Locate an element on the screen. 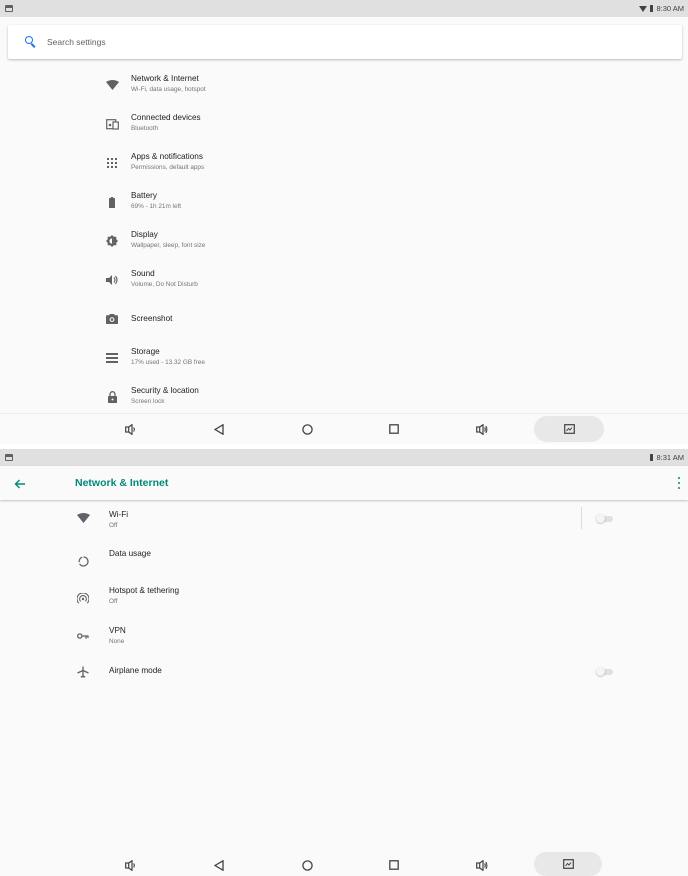 Image resolution: width=688 pixels, height=876 pixels. item-subtitle: Screen lock is located at coordinates (148, 401).